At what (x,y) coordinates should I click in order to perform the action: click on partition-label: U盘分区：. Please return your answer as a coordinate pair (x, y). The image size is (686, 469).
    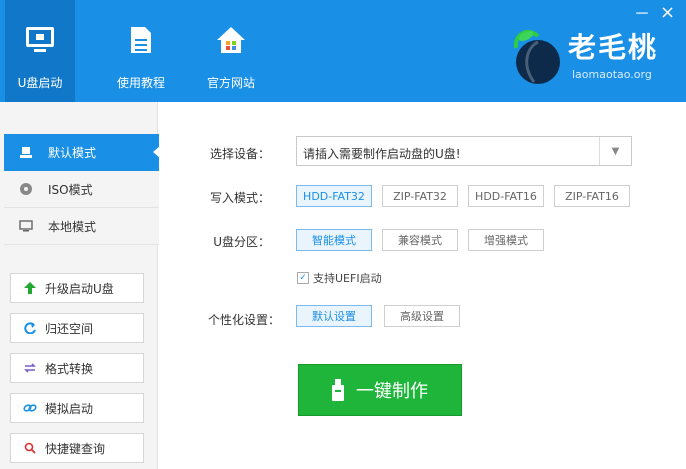
    Looking at the image, I should click on (241, 242).